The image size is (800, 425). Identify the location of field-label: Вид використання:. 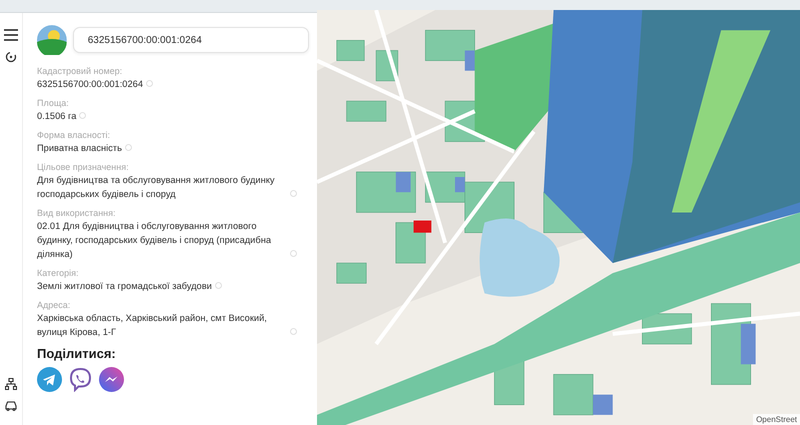
(77, 213).